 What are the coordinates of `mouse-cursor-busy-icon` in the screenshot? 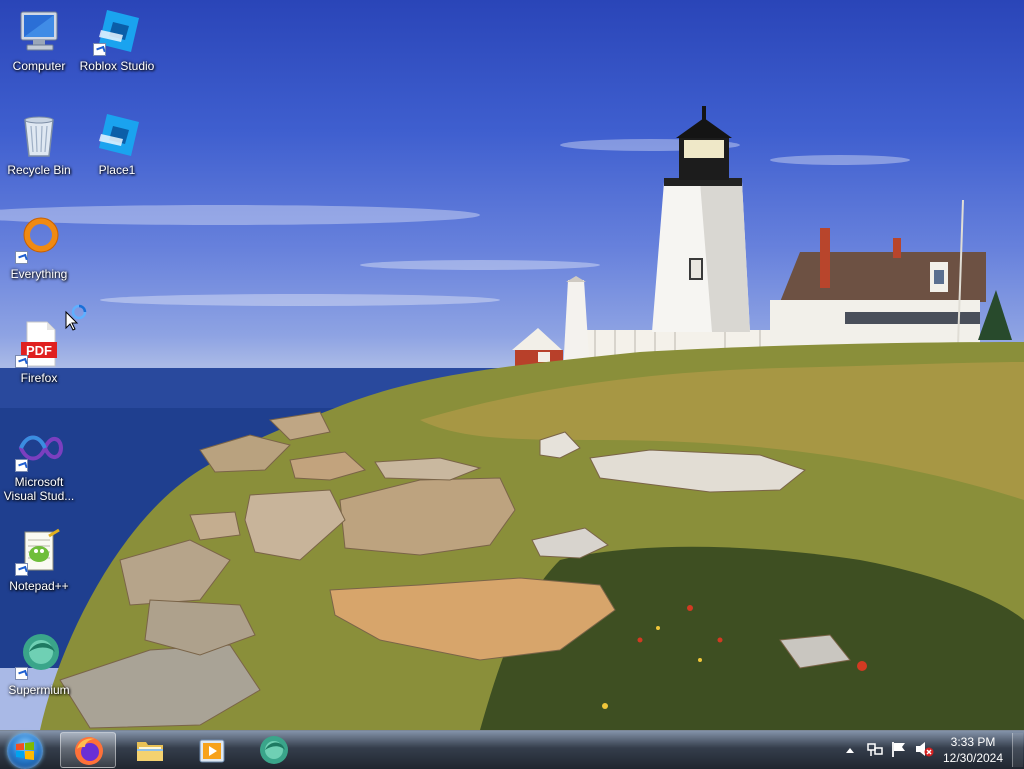 It's located at (78, 318).